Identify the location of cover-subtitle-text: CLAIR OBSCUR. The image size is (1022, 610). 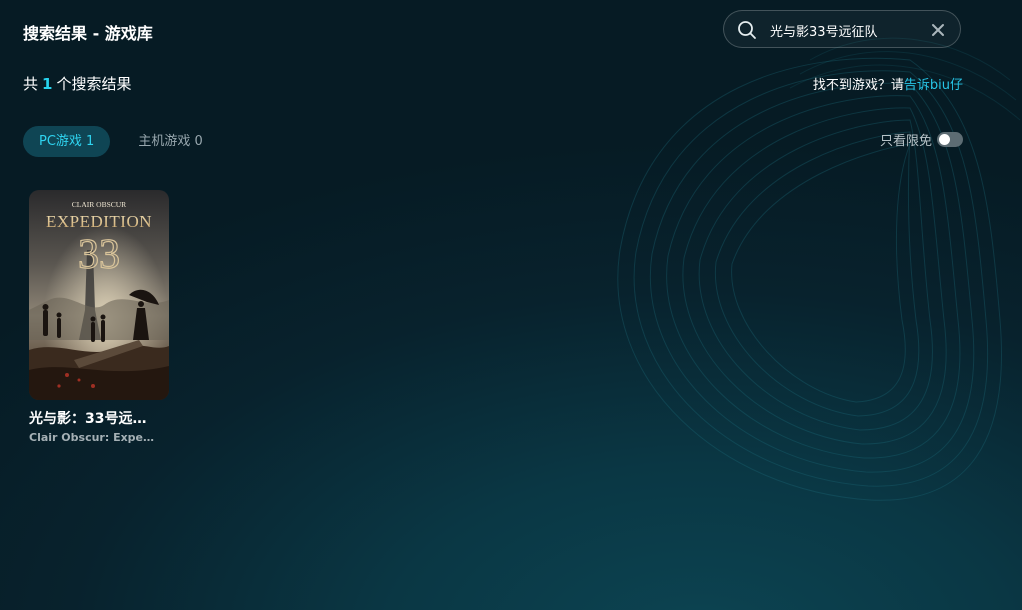
(99, 204).